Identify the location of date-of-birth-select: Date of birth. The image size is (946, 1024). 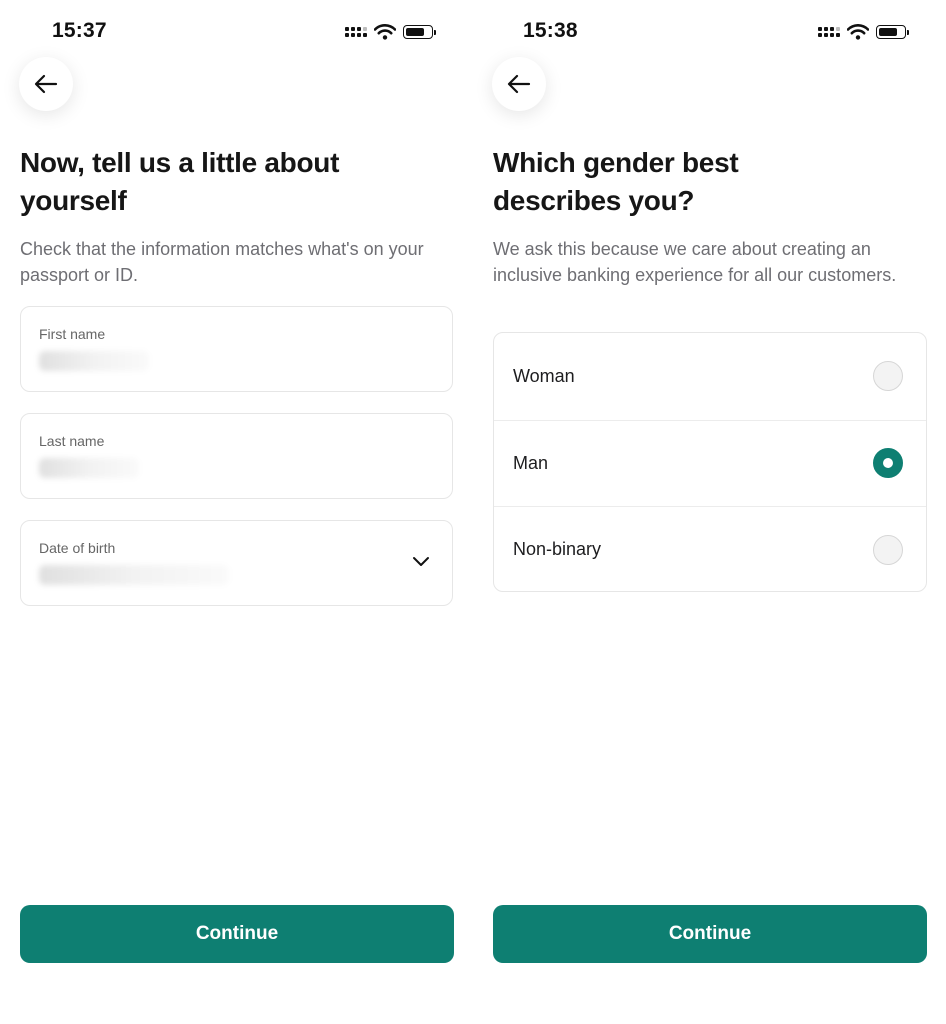
(236, 563).